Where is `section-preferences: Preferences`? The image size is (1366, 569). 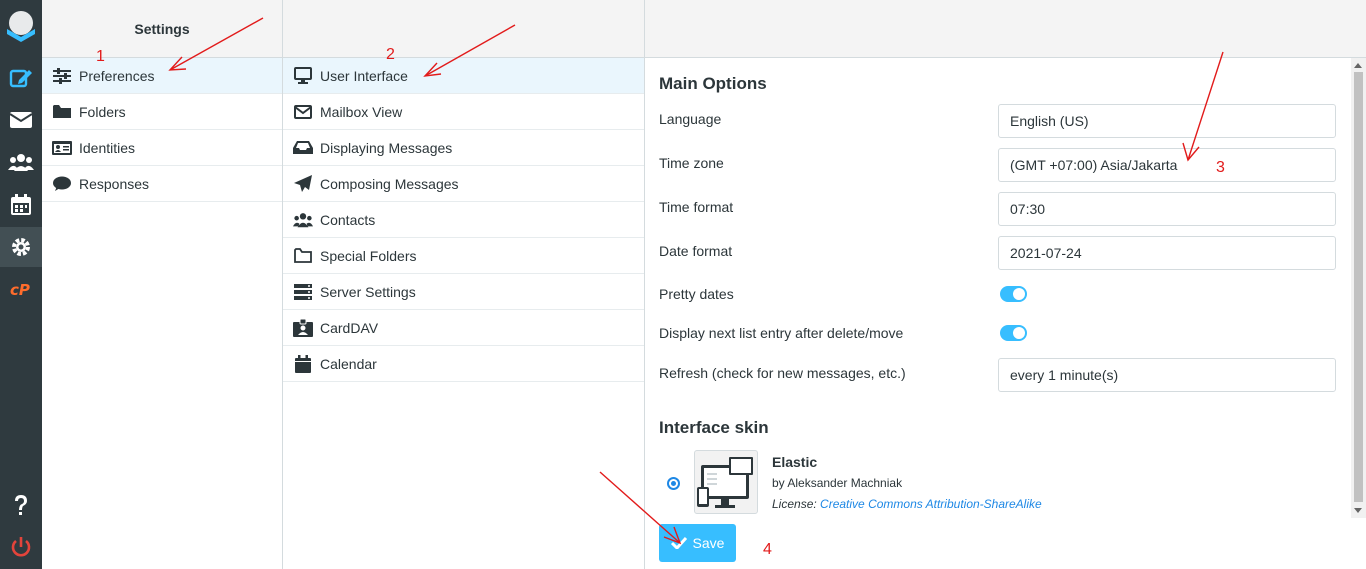
section-preferences: Preferences is located at coordinates (162, 76).